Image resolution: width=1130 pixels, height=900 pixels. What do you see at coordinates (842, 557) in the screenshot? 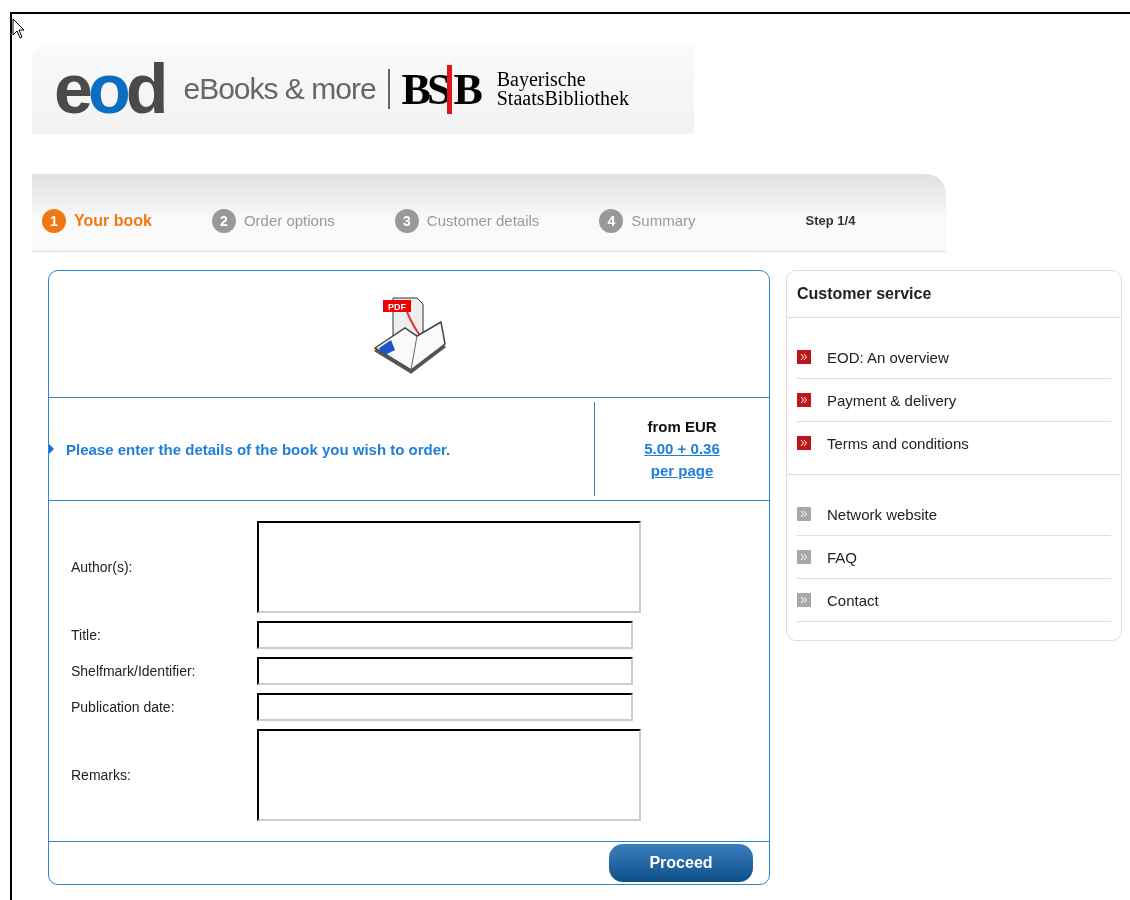
I see `sidebar-link: FAQ` at bounding box center [842, 557].